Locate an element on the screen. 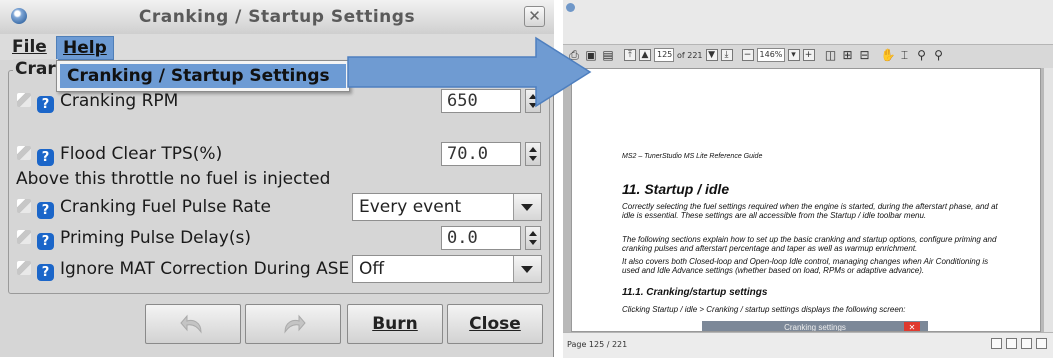 This screenshot has width=1053, height=358. close-button-label: Close is located at coordinates (495, 324).